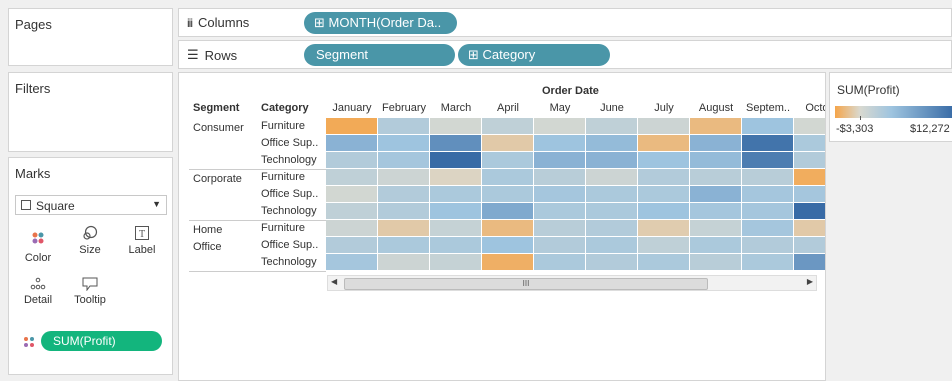 This screenshot has height=381, width=952. Describe the element at coordinates (526, 284) in the screenshot. I see `scrollbar-thumb: III` at that location.